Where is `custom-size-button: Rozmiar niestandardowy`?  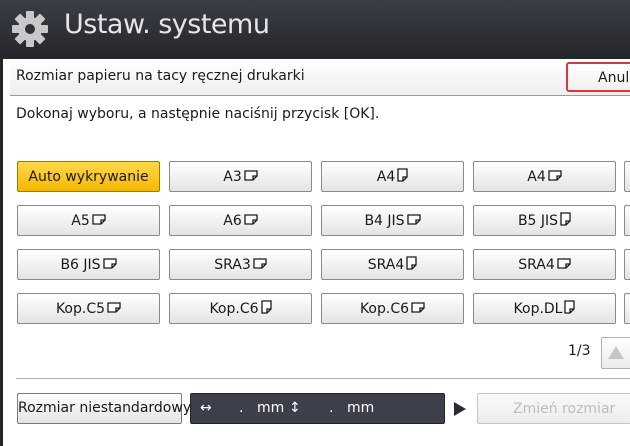
custom-size-button: Rozmiar niestandardowy is located at coordinates (104, 408).